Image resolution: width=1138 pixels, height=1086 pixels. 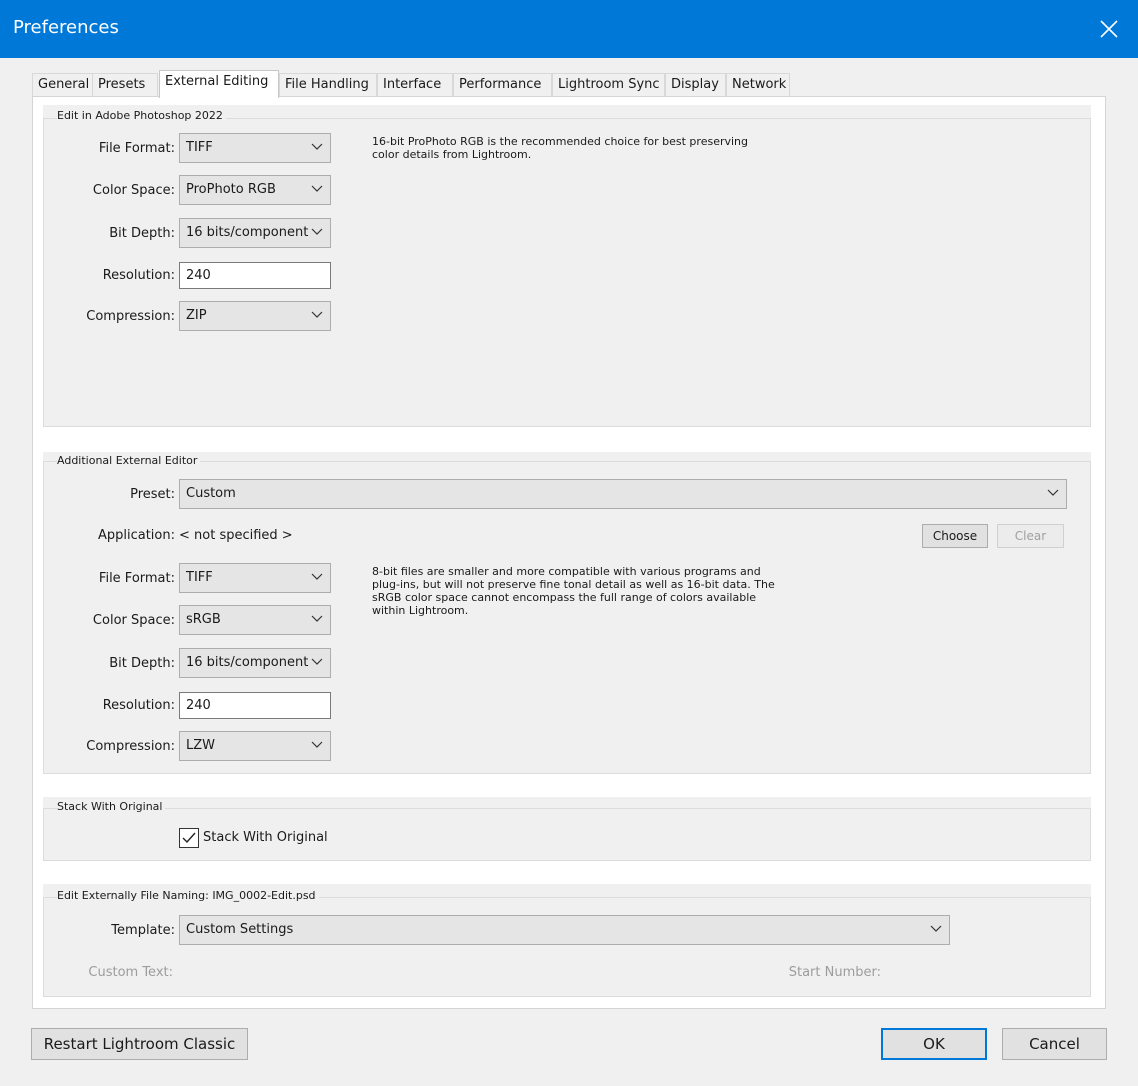 What do you see at coordinates (141, 115) in the screenshot?
I see `photoshop-group-label: Edit in Adobe Photoshop 2022` at bounding box center [141, 115].